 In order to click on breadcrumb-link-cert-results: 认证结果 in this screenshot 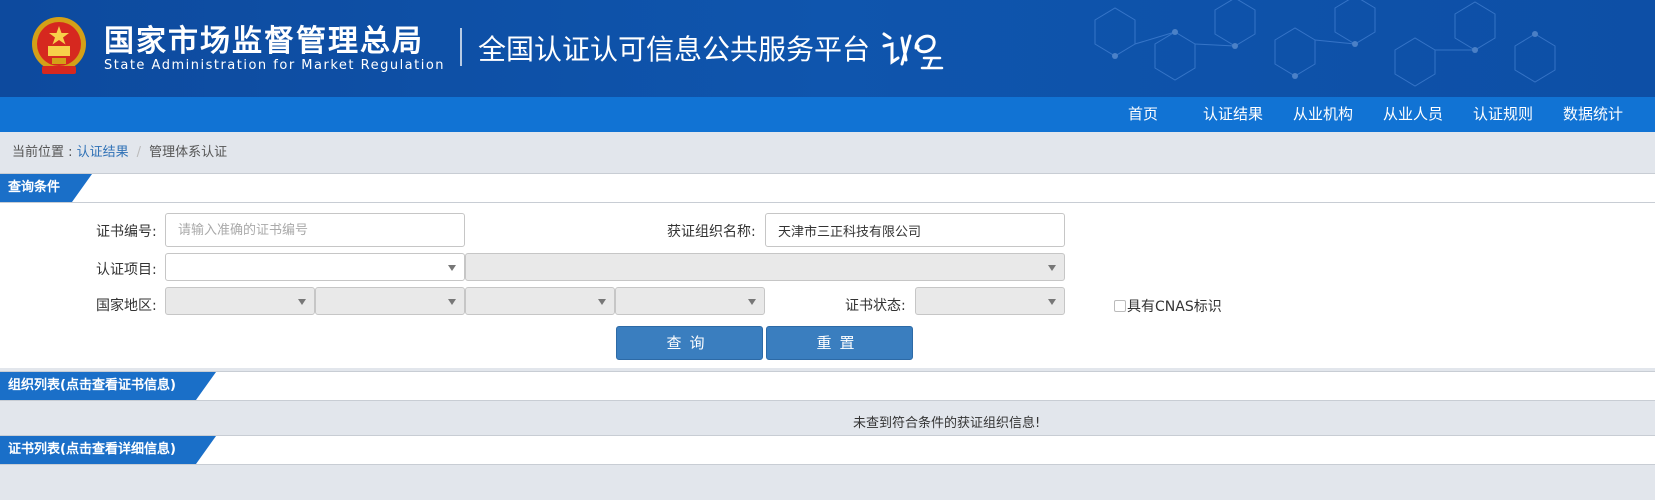, I will do `click(103, 152)`.